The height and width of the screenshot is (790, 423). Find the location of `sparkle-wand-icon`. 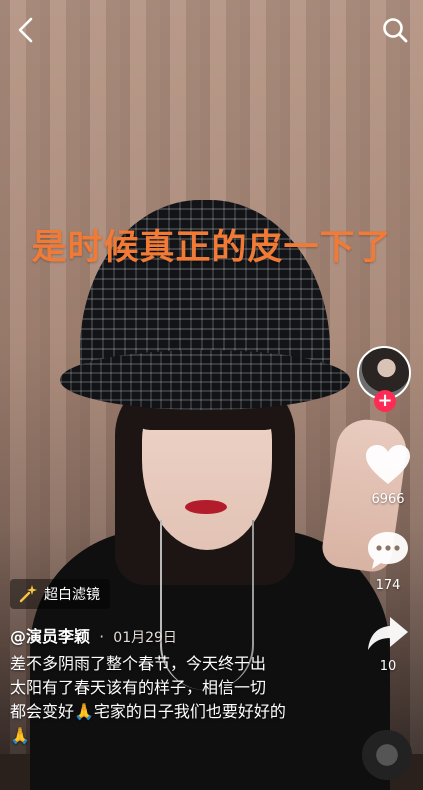

sparkle-wand-icon is located at coordinates (28, 594).